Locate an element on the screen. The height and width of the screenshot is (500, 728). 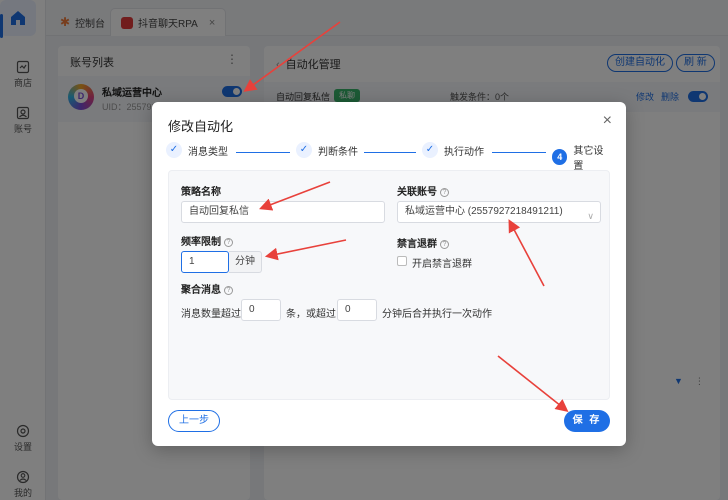
close-icon: × is located at coordinates (607, 121).